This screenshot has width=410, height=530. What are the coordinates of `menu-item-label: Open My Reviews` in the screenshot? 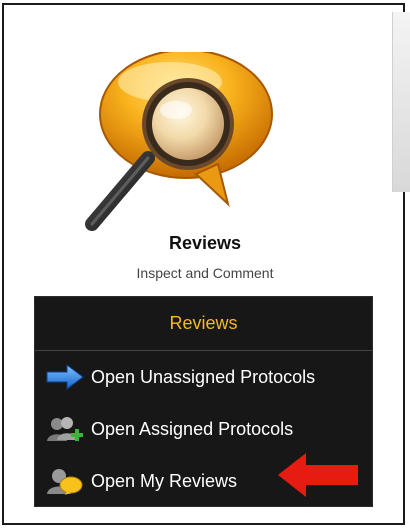 It's located at (164, 480).